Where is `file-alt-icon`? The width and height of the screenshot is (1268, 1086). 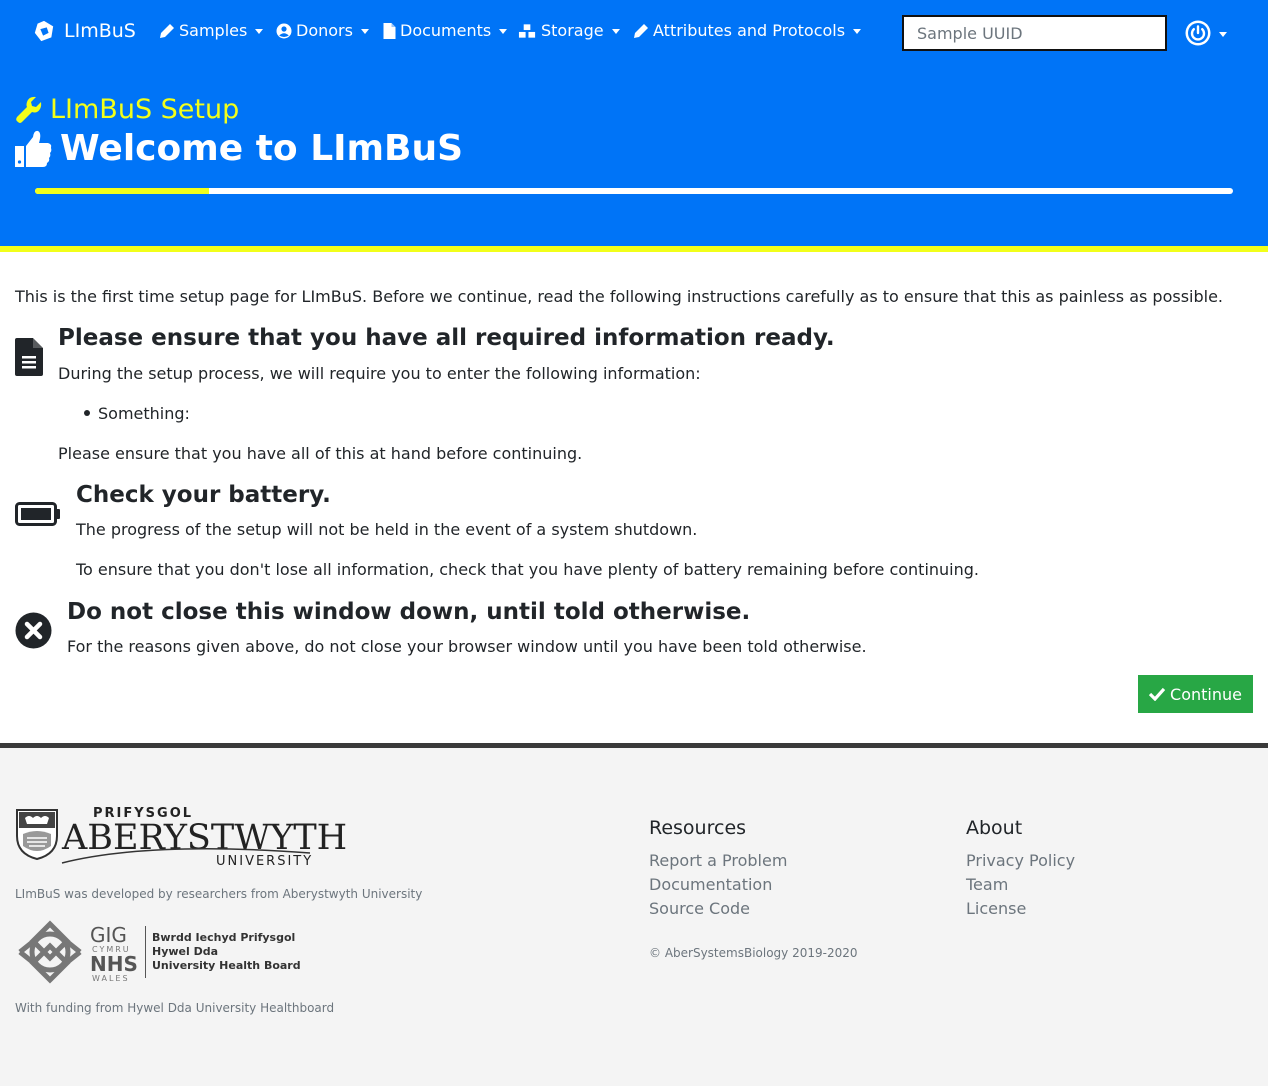 file-alt-icon is located at coordinates (29, 357).